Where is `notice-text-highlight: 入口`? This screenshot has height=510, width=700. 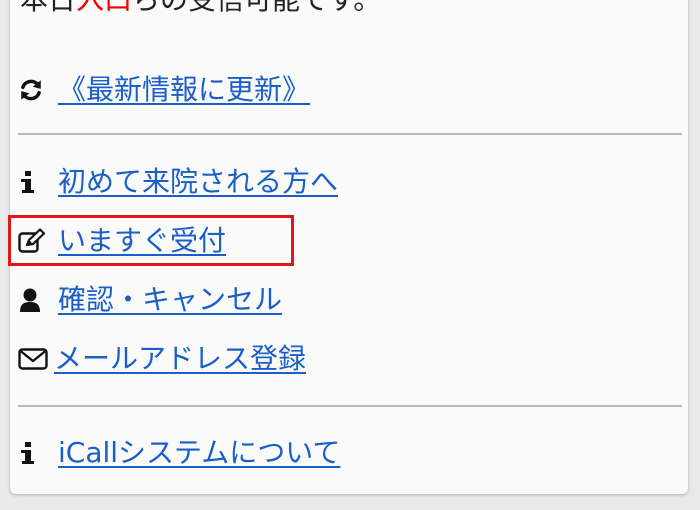 notice-text-highlight: 入口 is located at coordinates (104, 8).